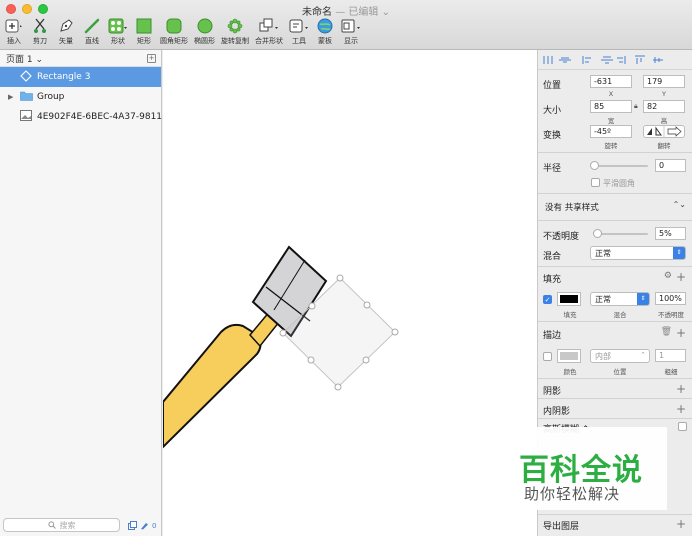 This screenshot has width=692, height=536. I want to click on layer-count: 0, so click(154, 525).